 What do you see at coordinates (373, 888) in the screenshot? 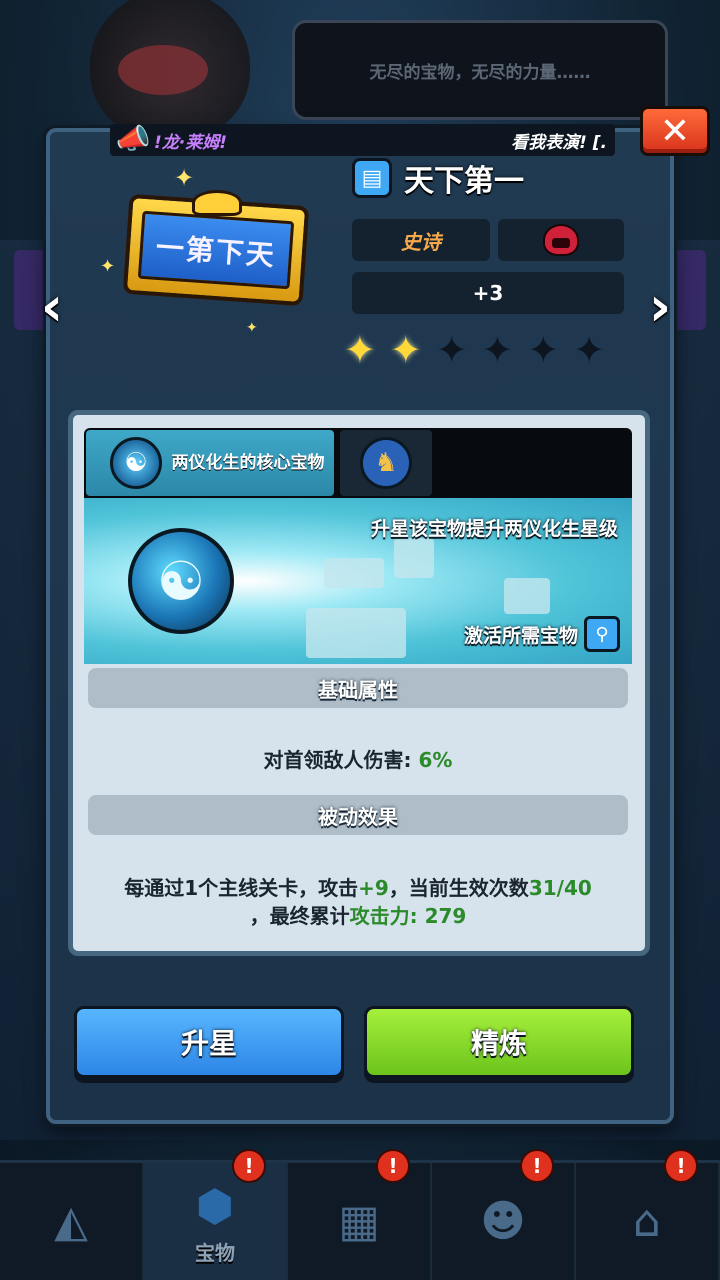
I see `attack-bonus-value: +9` at bounding box center [373, 888].